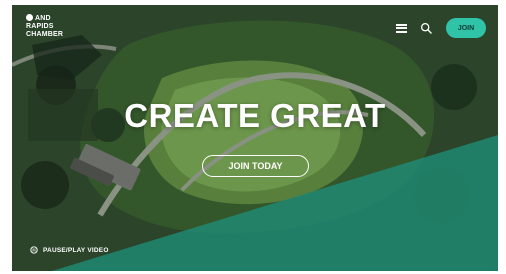 Image resolution: width=506 pixels, height=274 pixels. What do you see at coordinates (255, 115) in the screenshot?
I see `hero-headline: CREATE GREAT` at bounding box center [255, 115].